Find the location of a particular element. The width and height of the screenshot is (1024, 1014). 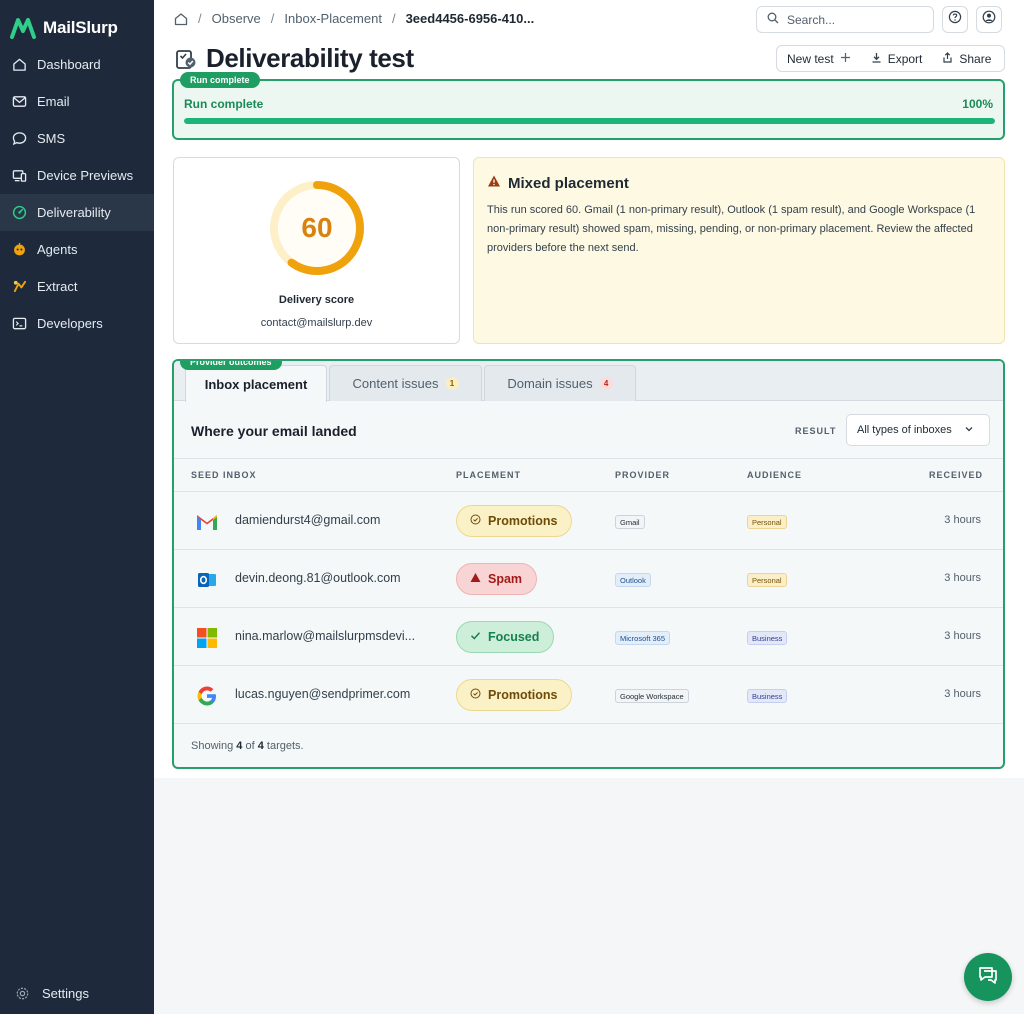

placement-label: Focused is located at coordinates (514, 637).